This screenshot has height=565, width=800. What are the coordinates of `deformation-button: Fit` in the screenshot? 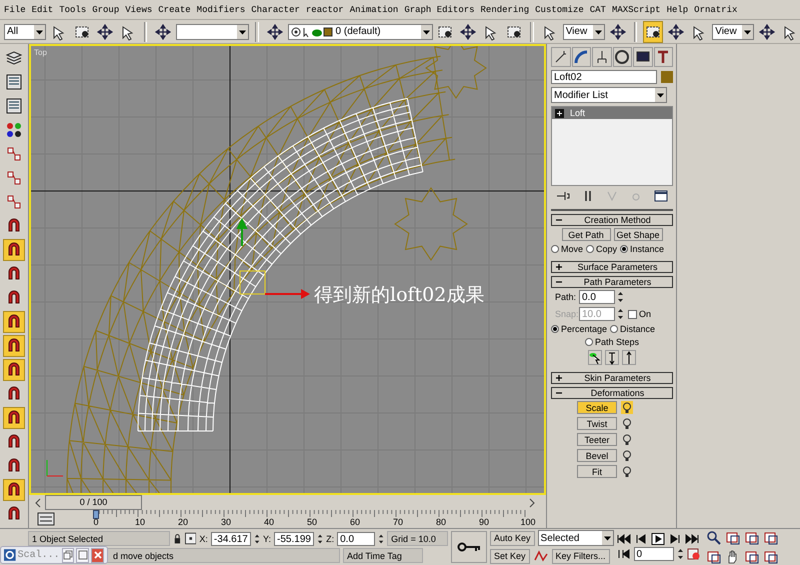 It's located at (597, 471).